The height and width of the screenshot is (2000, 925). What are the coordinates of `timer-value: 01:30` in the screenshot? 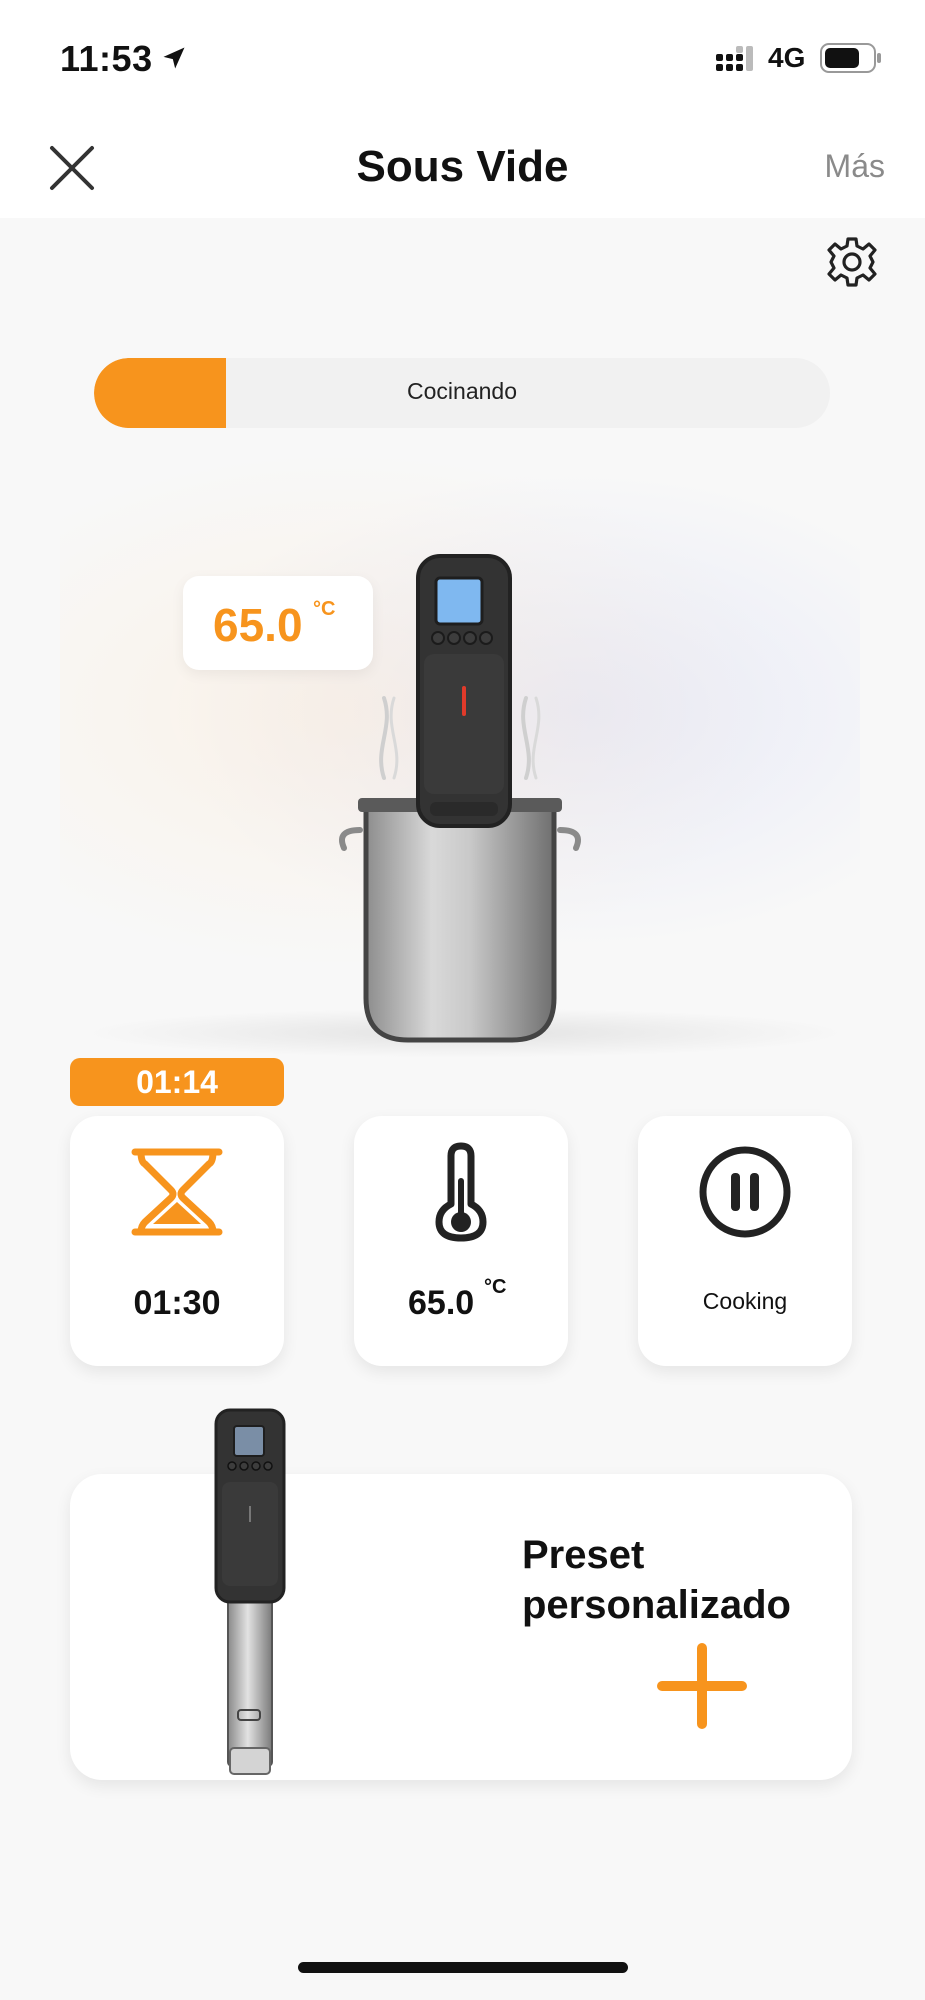 It's located at (177, 1303).